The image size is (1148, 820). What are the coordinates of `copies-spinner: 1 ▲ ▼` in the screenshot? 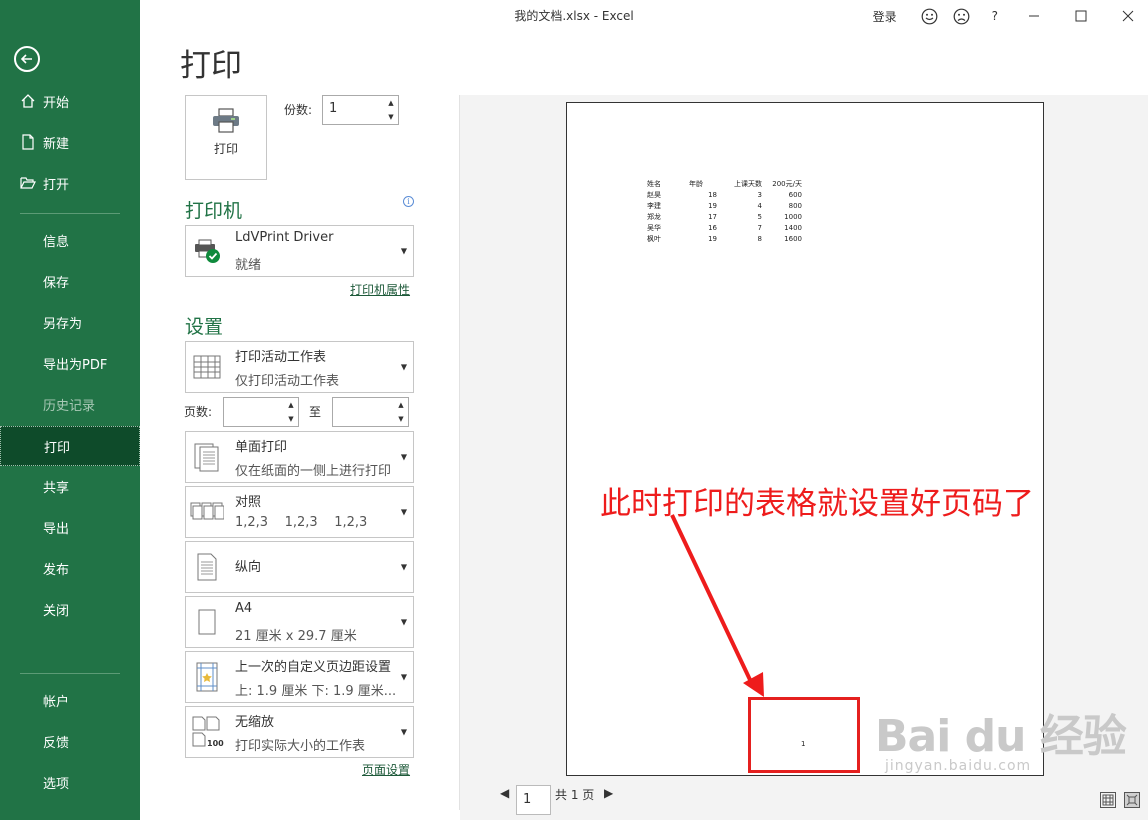 It's located at (360, 110).